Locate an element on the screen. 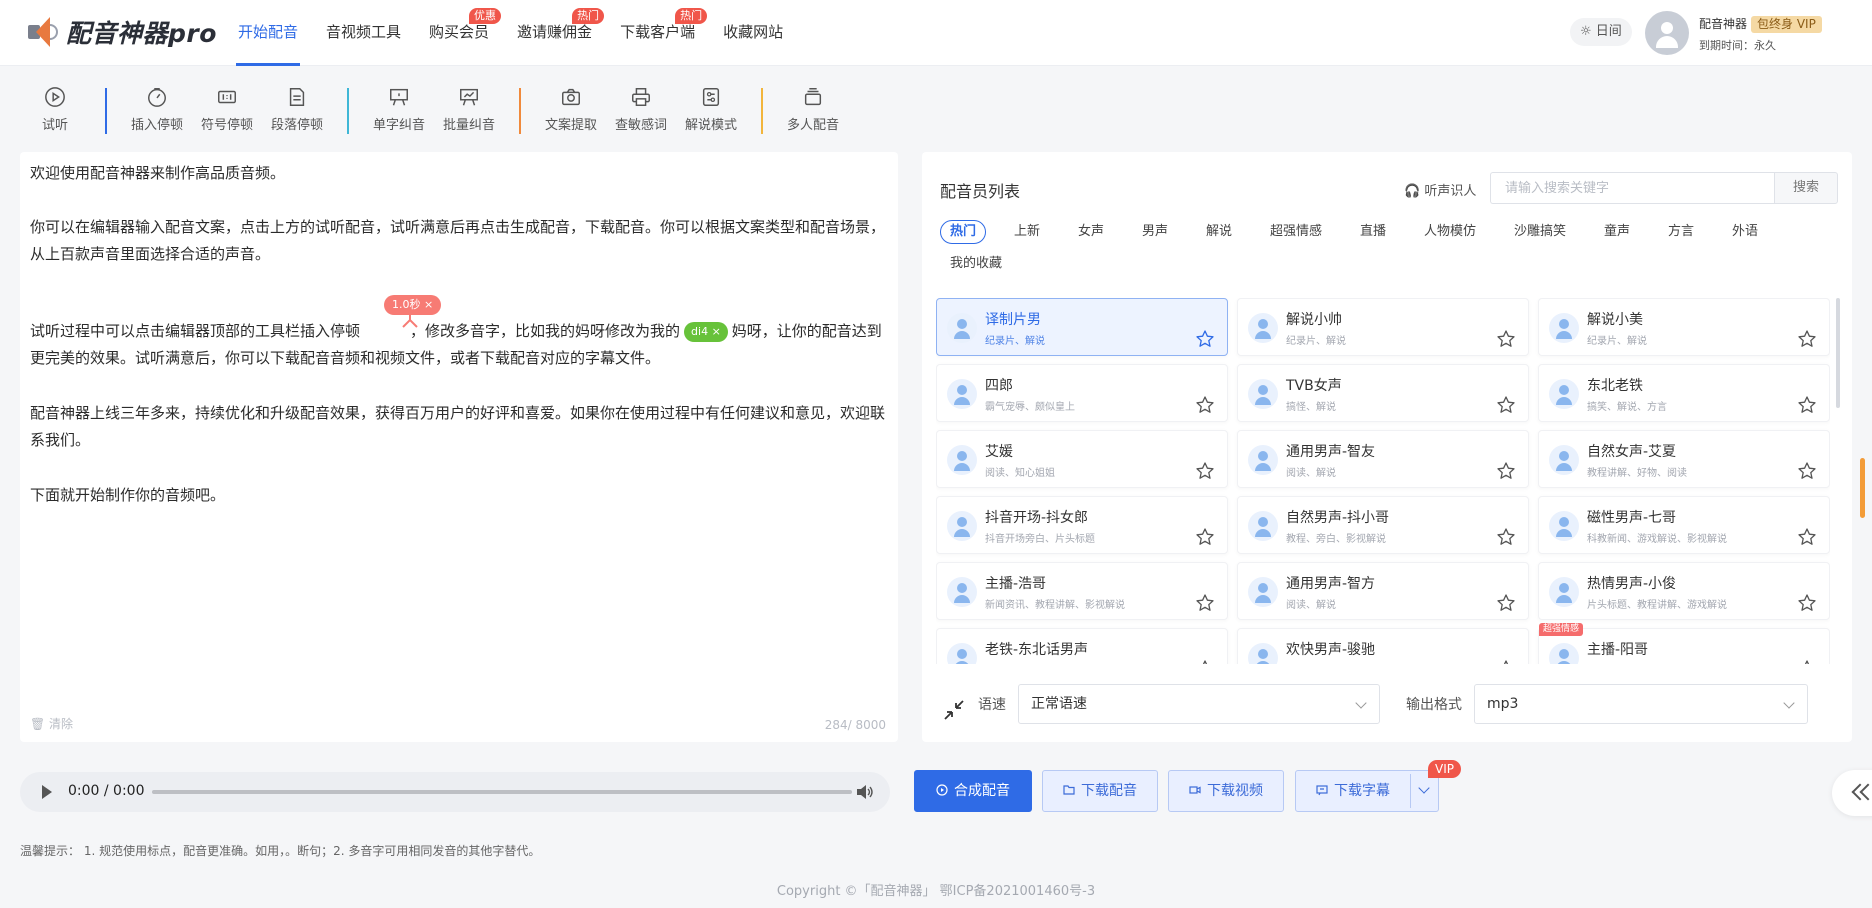 This screenshot has width=1872, height=908. button-label: 下载字幕 is located at coordinates (1362, 791).